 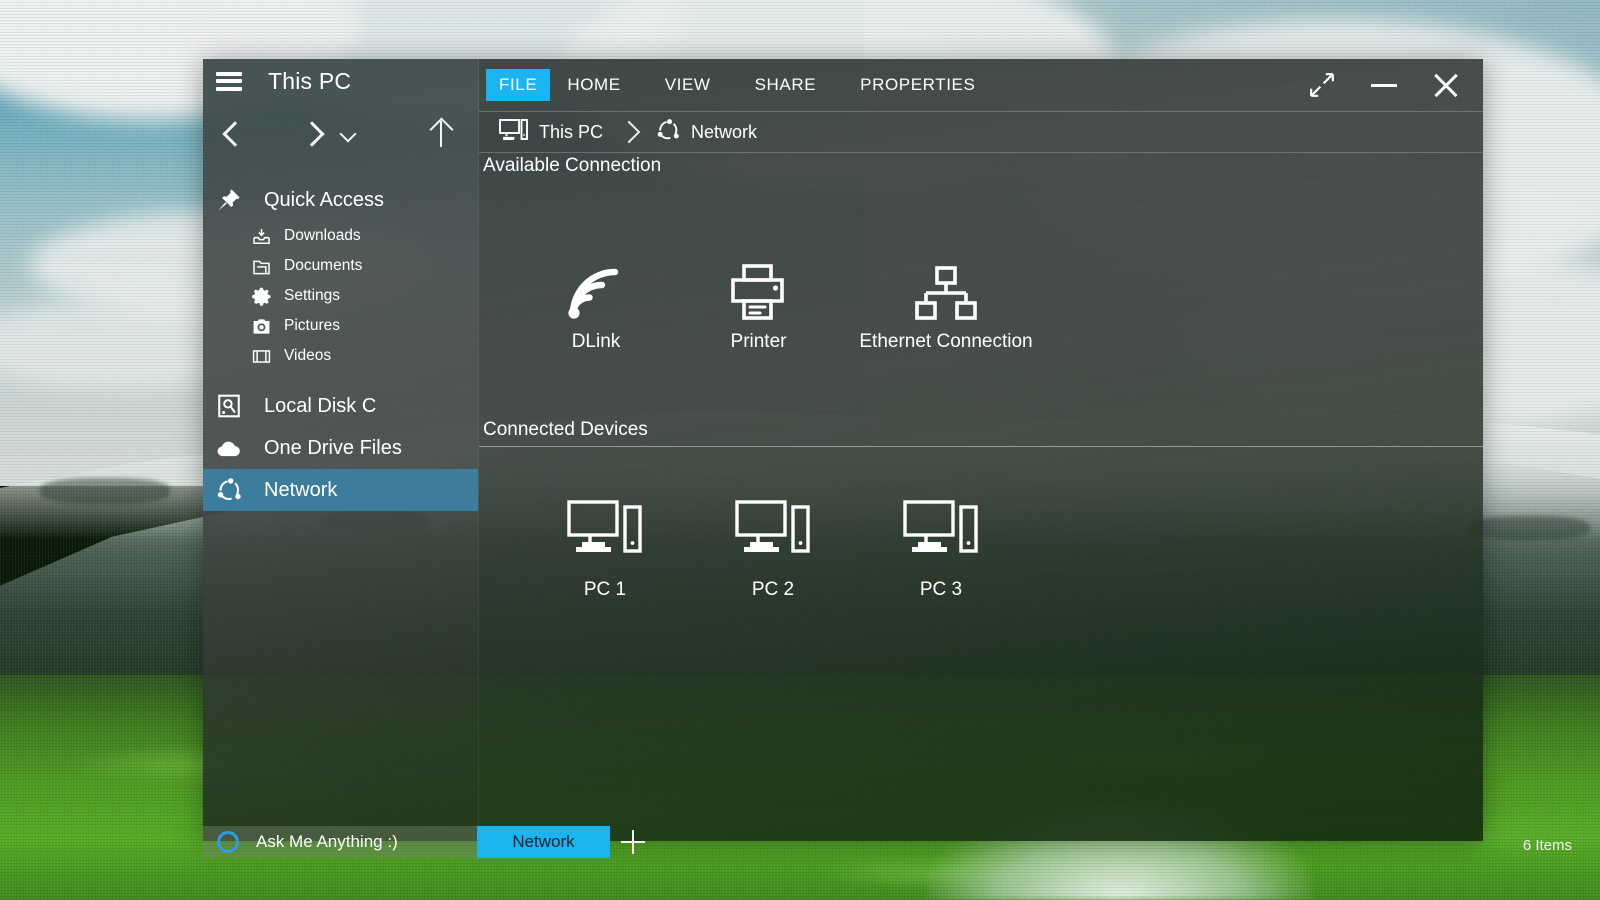 What do you see at coordinates (724, 131) in the screenshot?
I see `breadcrumb-label: Network` at bounding box center [724, 131].